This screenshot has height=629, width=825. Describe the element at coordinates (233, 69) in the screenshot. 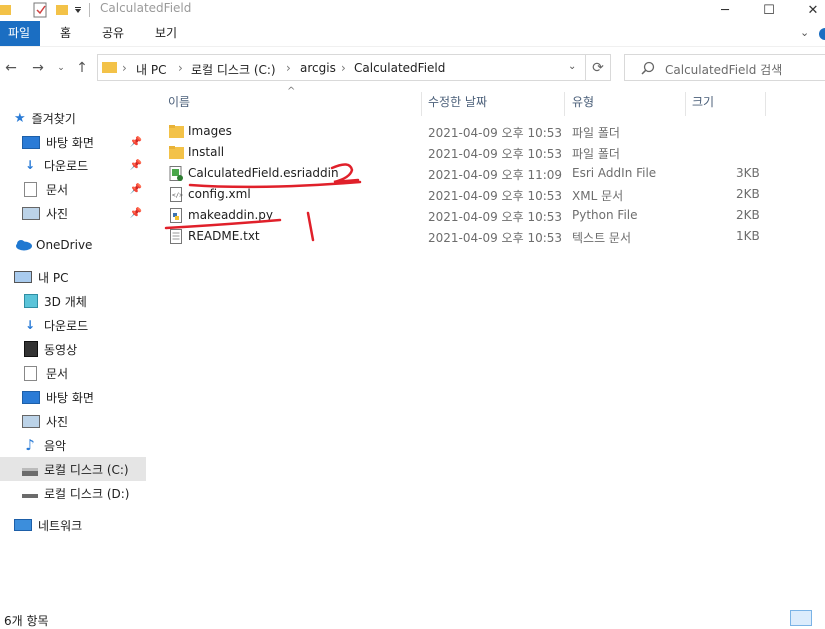

I see `breadcrumb-c-drive: 로컬 디스크 (C:)` at that location.